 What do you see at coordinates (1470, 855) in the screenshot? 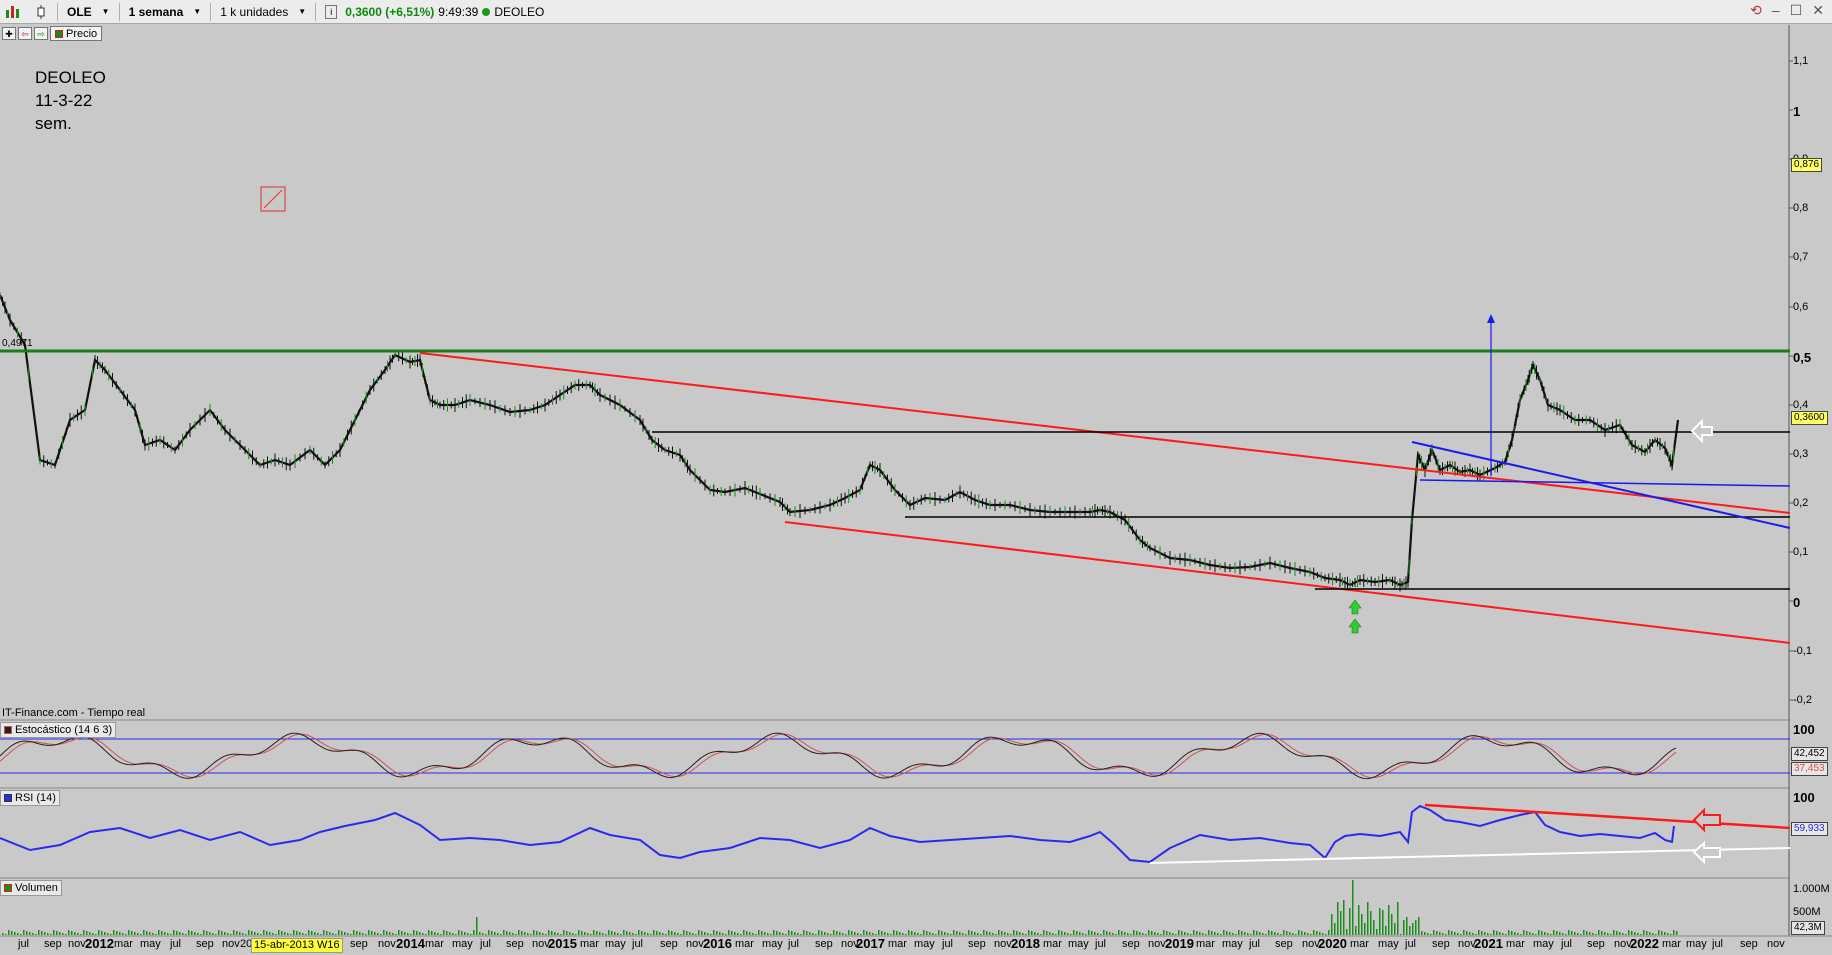
I see `rsi-trendline-white` at bounding box center [1470, 855].